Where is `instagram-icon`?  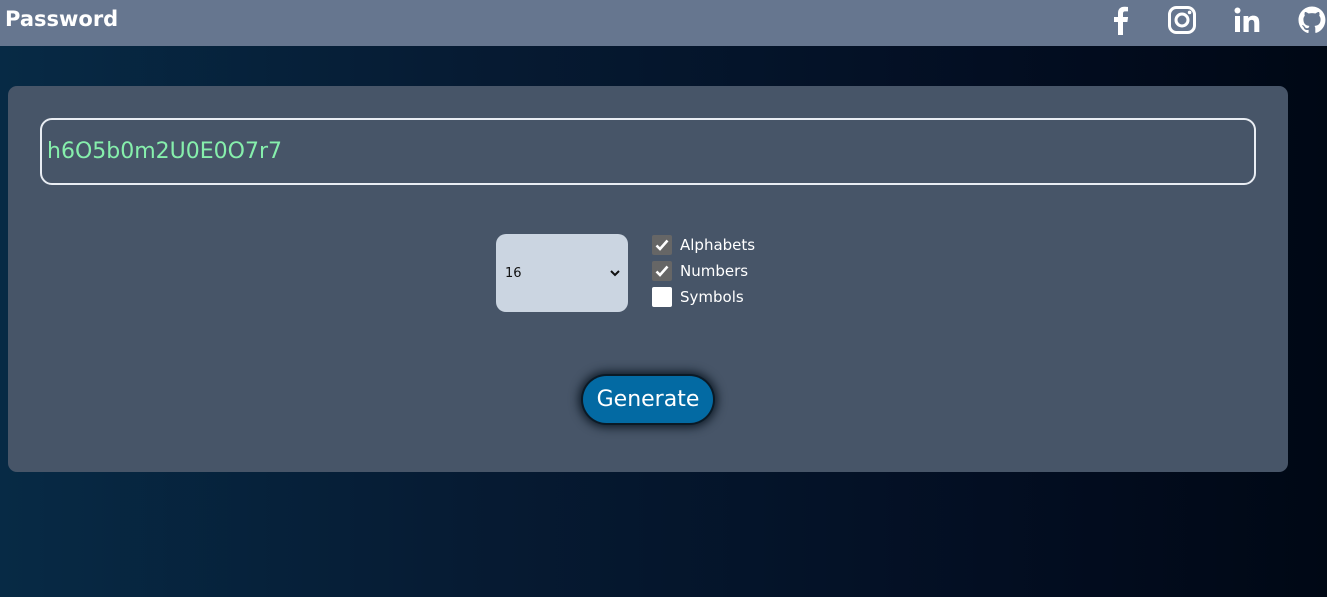 instagram-icon is located at coordinates (1182, 21).